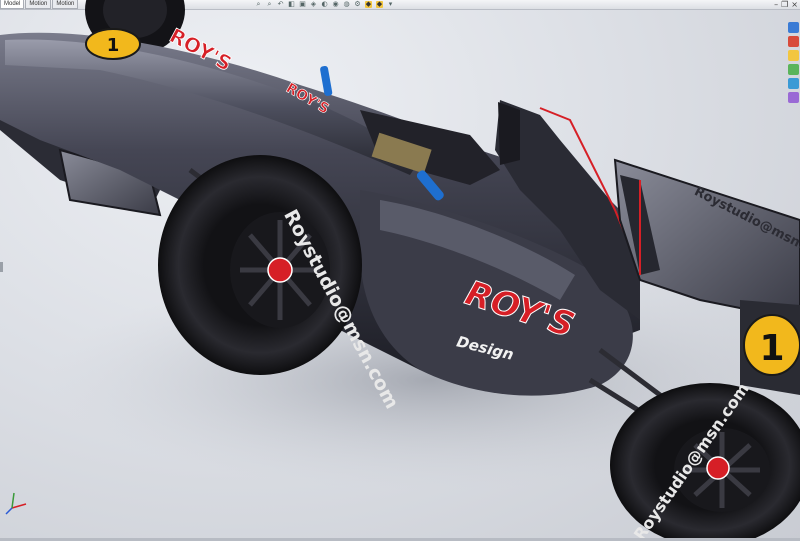 The height and width of the screenshot is (541, 800). Describe the element at coordinates (19, 506) in the screenshot. I see `triad-x-axis` at that location.